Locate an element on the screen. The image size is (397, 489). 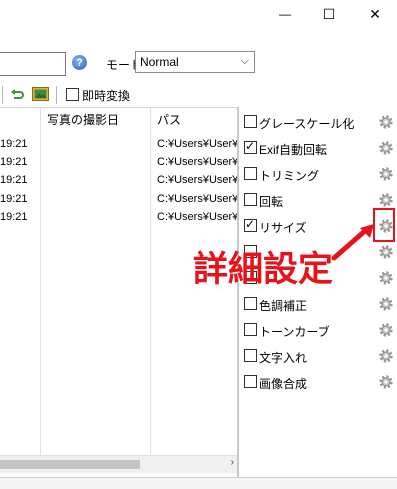
scroll-right-icon: › is located at coordinates (232, 462).